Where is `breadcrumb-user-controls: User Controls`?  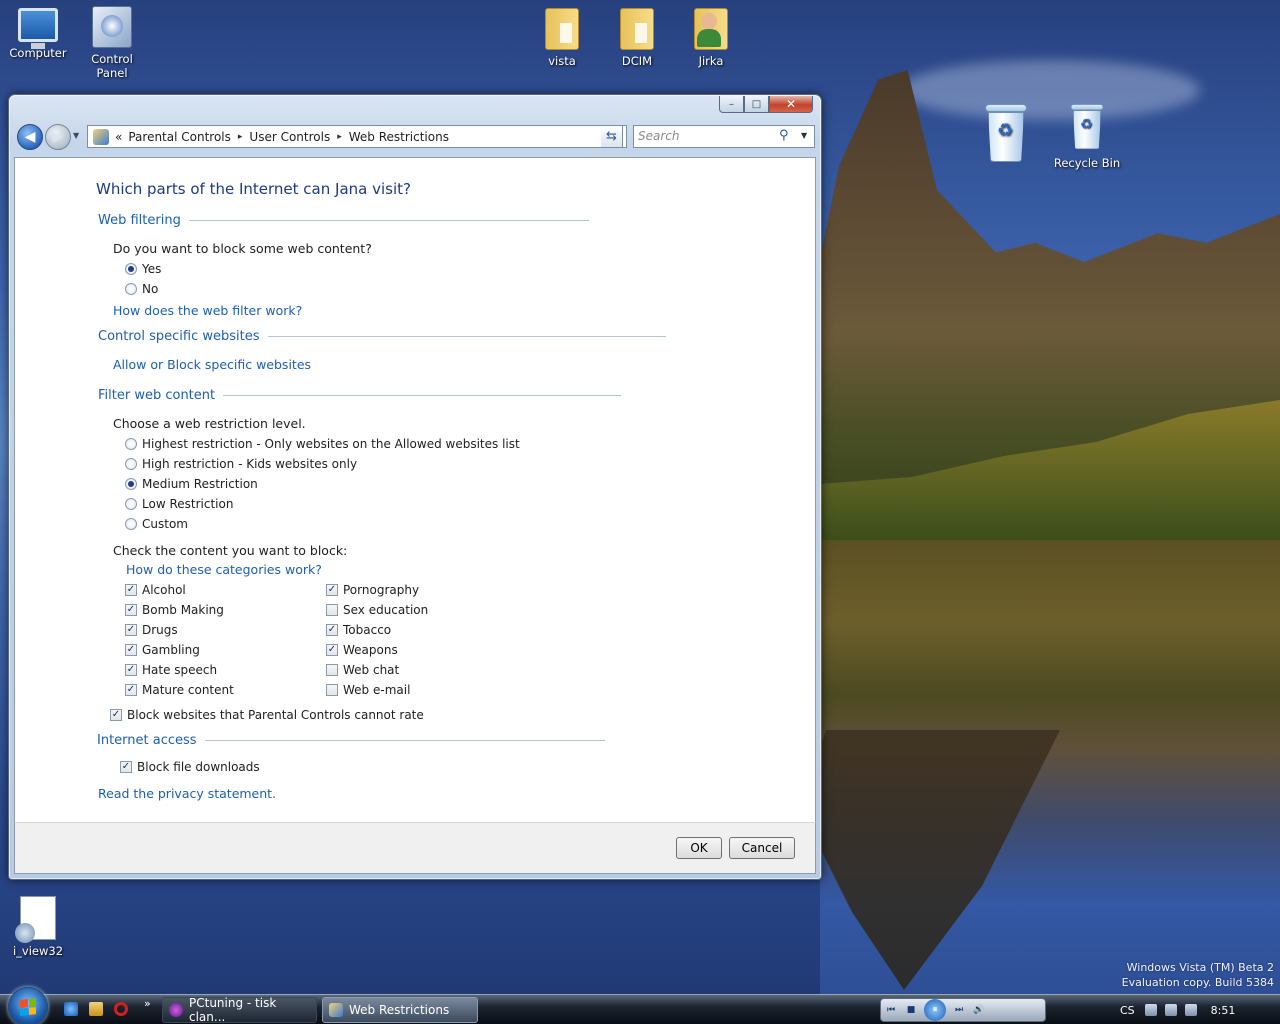
breadcrumb-user-controls: User Controls is located at coordinates (289, 137).